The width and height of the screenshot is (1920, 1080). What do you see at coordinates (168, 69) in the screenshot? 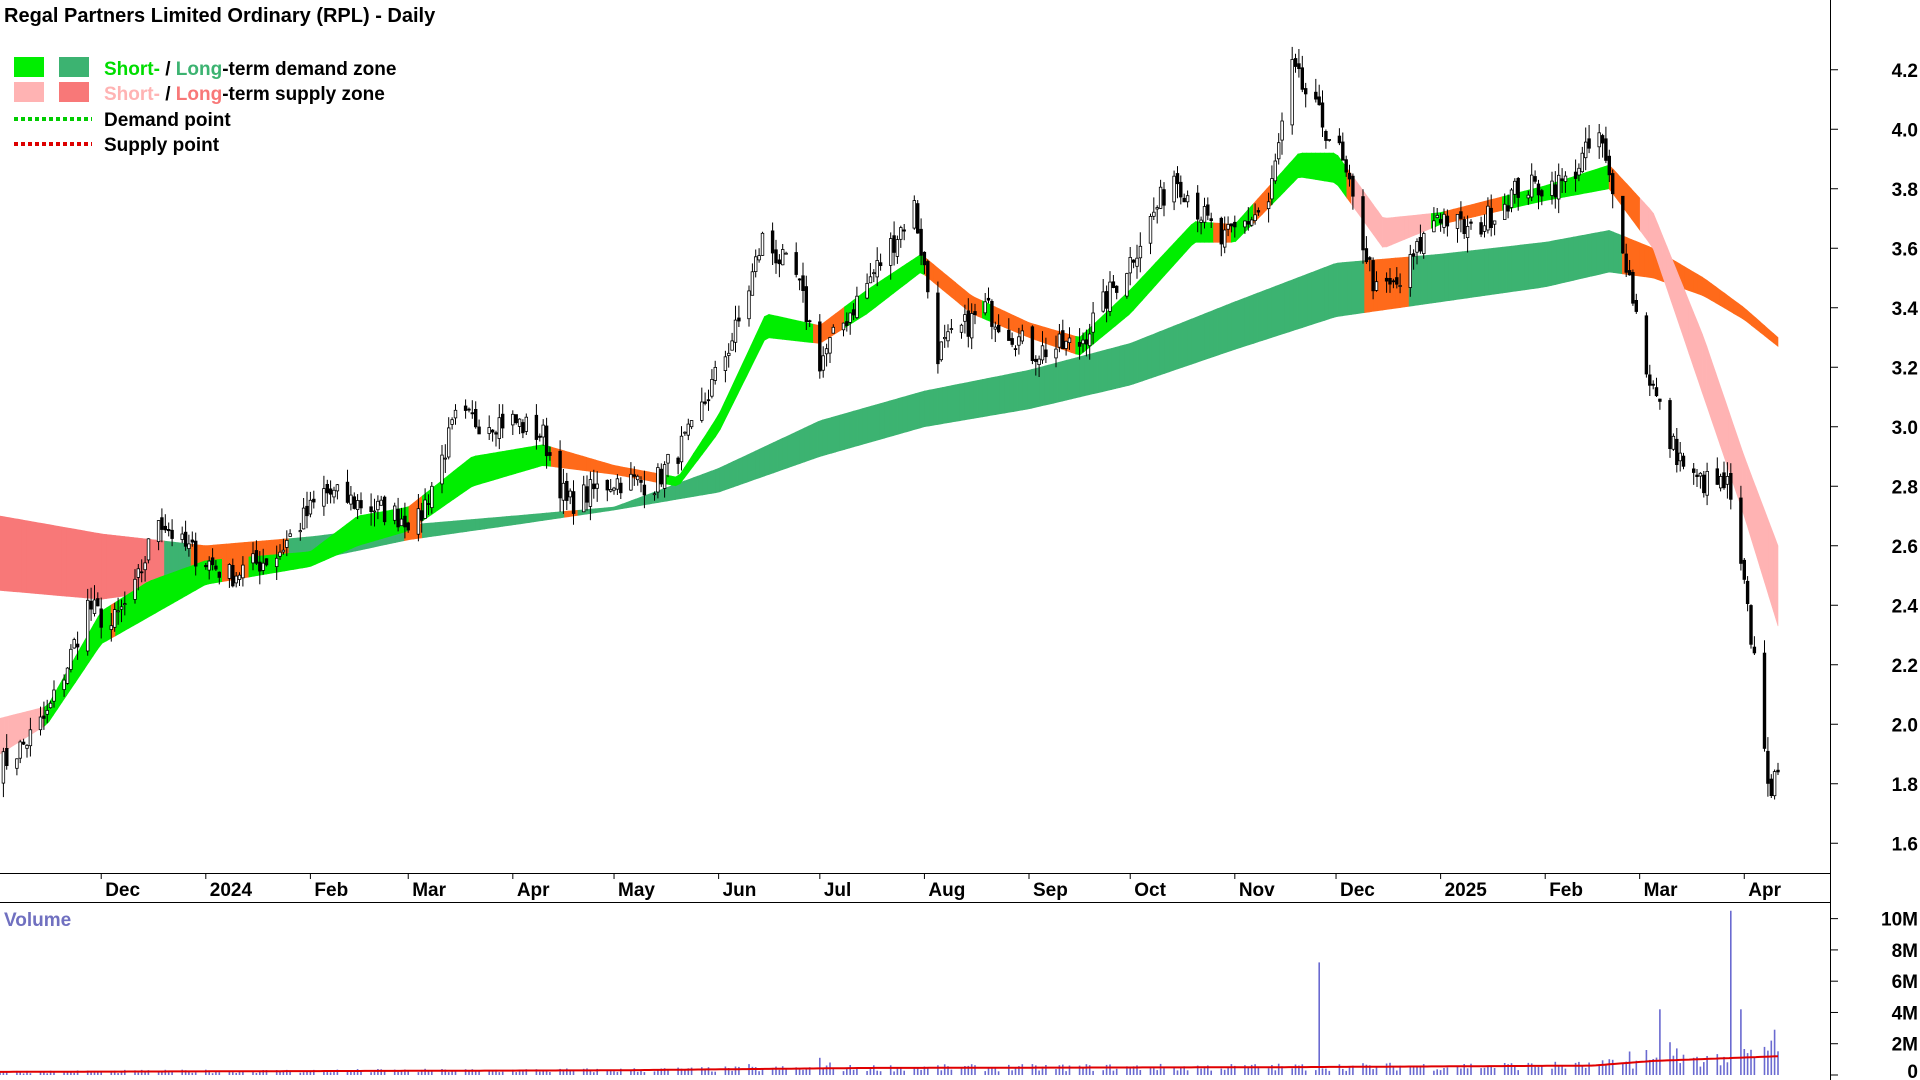
I see `legend-demand-sep: /` at bounding box center [168, 69].